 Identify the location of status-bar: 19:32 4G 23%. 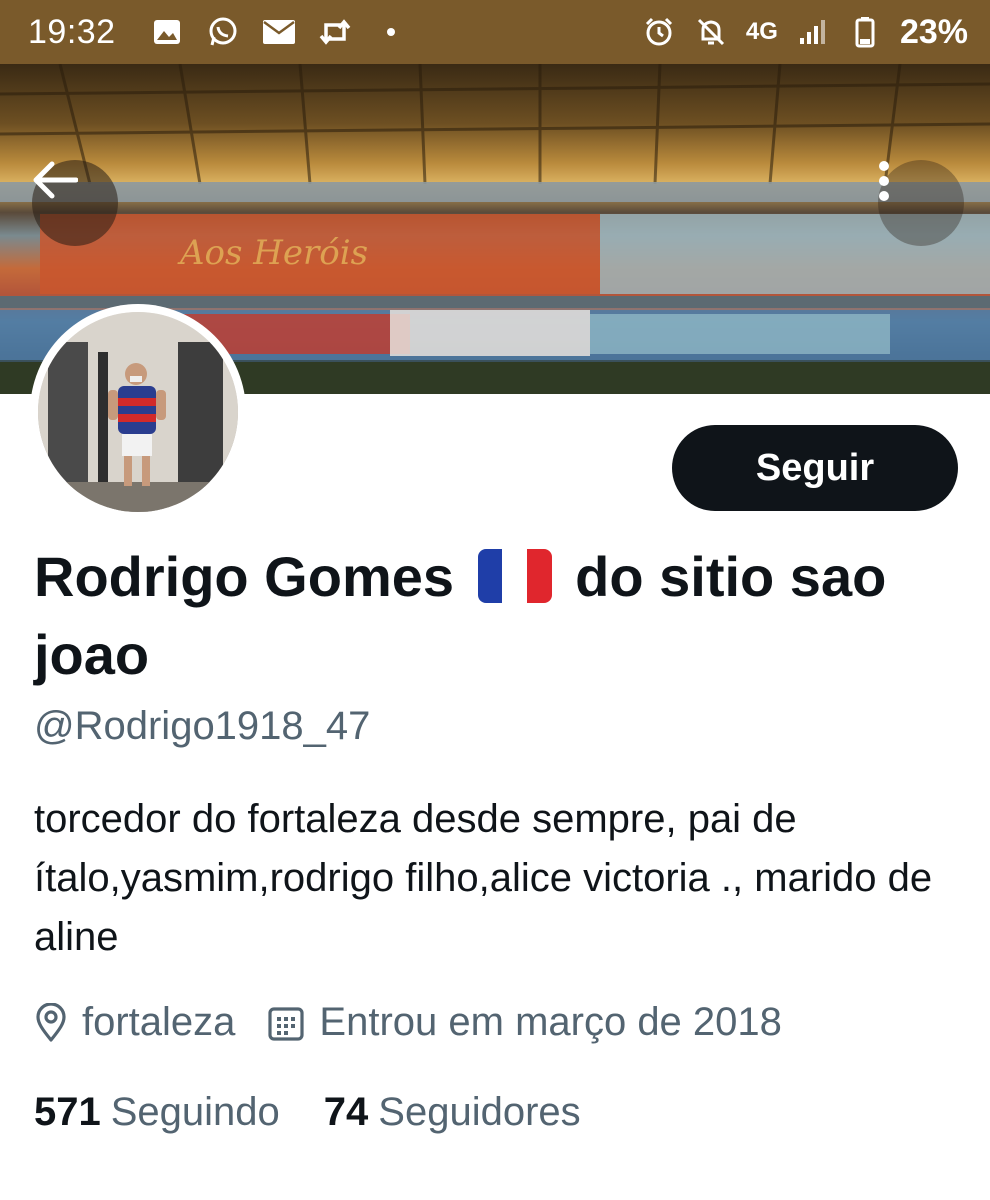
(495, 32).